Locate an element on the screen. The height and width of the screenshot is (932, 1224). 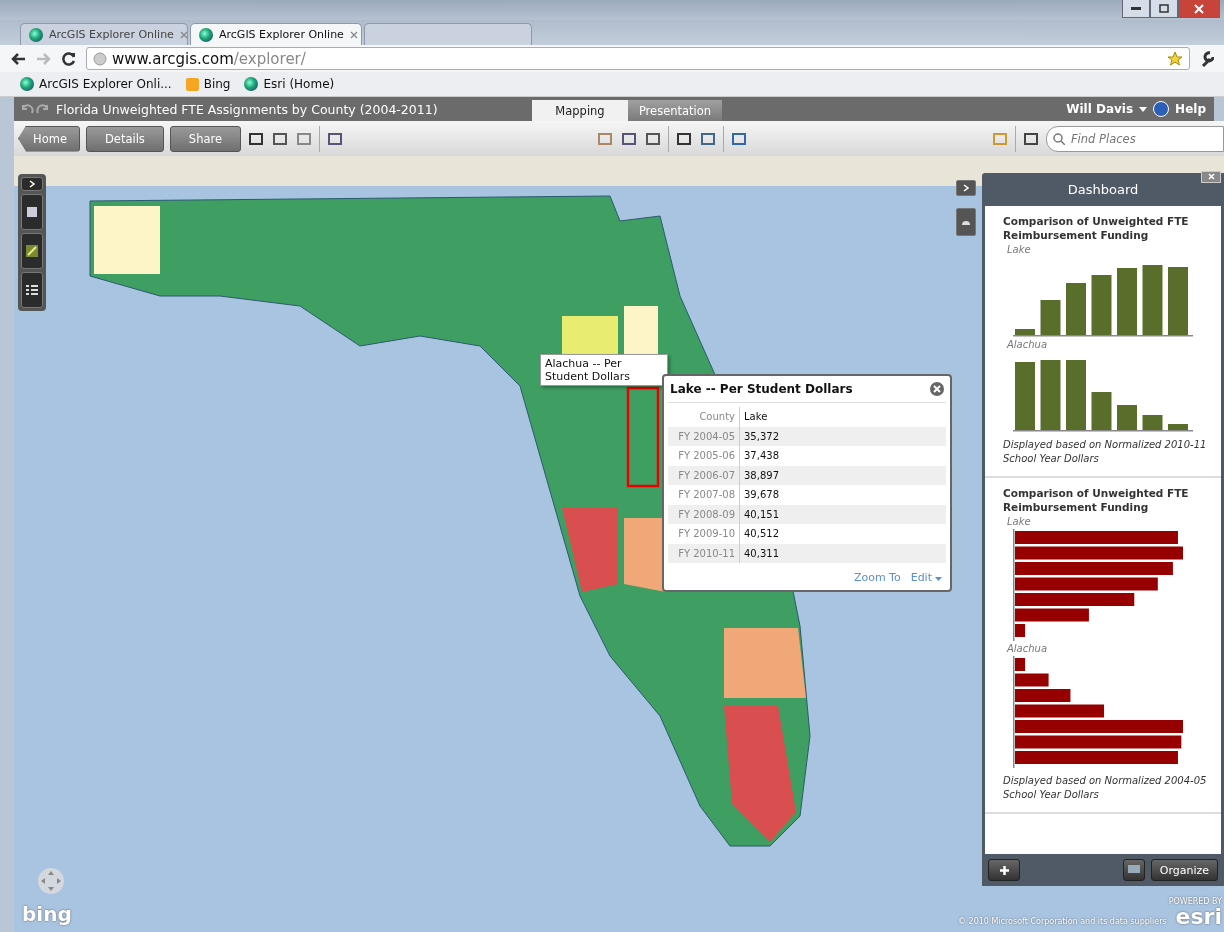
legend-button is located at coordinates (32, 290).